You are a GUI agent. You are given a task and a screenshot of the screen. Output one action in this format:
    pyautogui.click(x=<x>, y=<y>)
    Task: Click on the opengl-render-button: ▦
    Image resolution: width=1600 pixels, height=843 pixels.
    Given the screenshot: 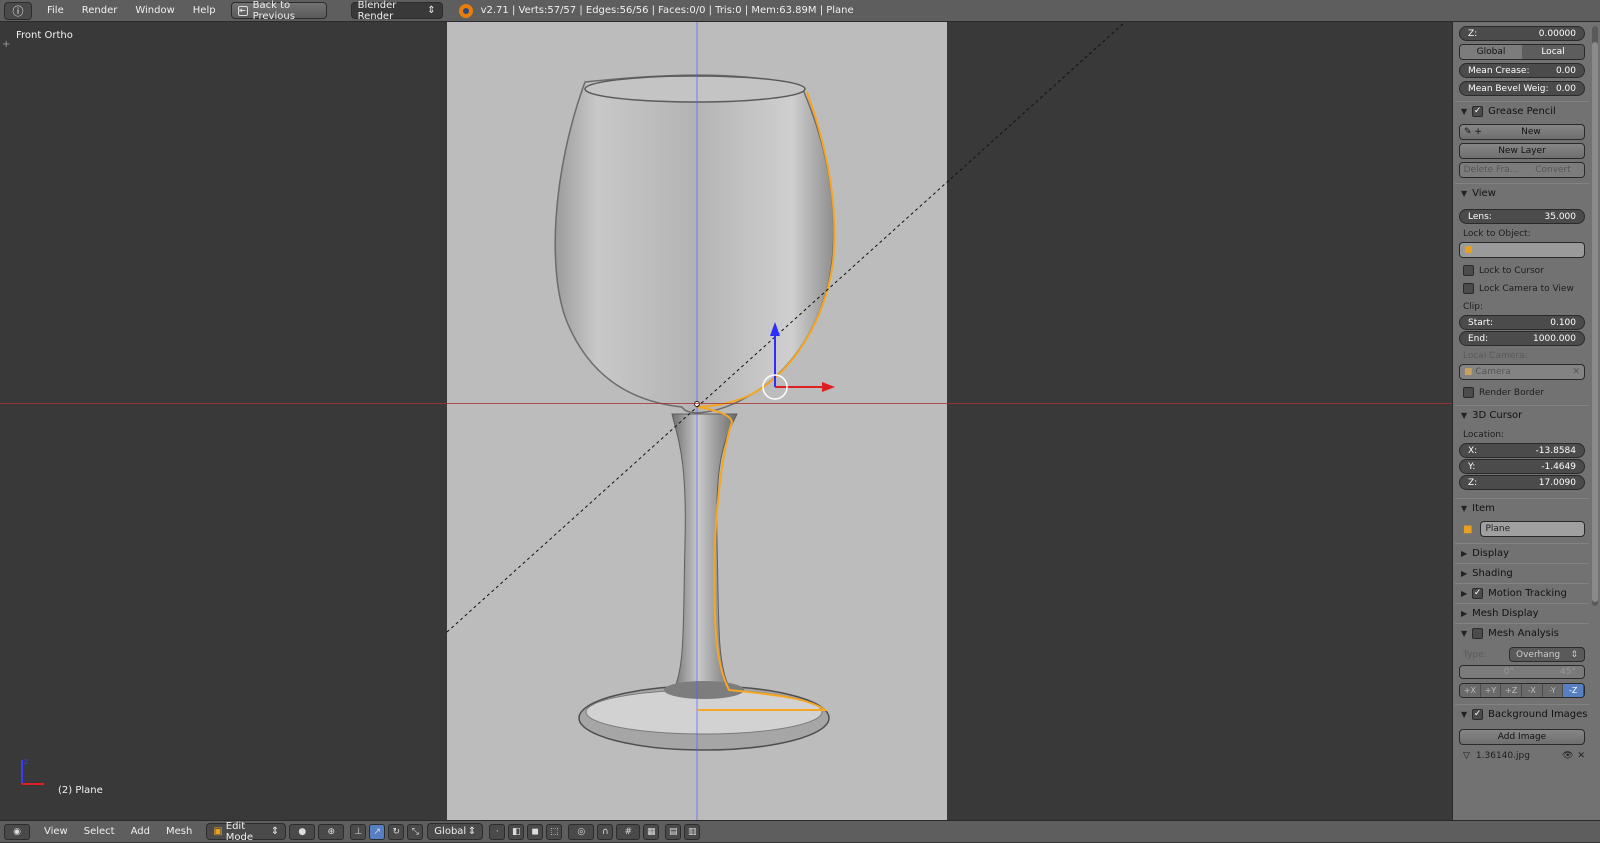 What is the action you would take?
    pyautogui.click(x=651, y=831)
    